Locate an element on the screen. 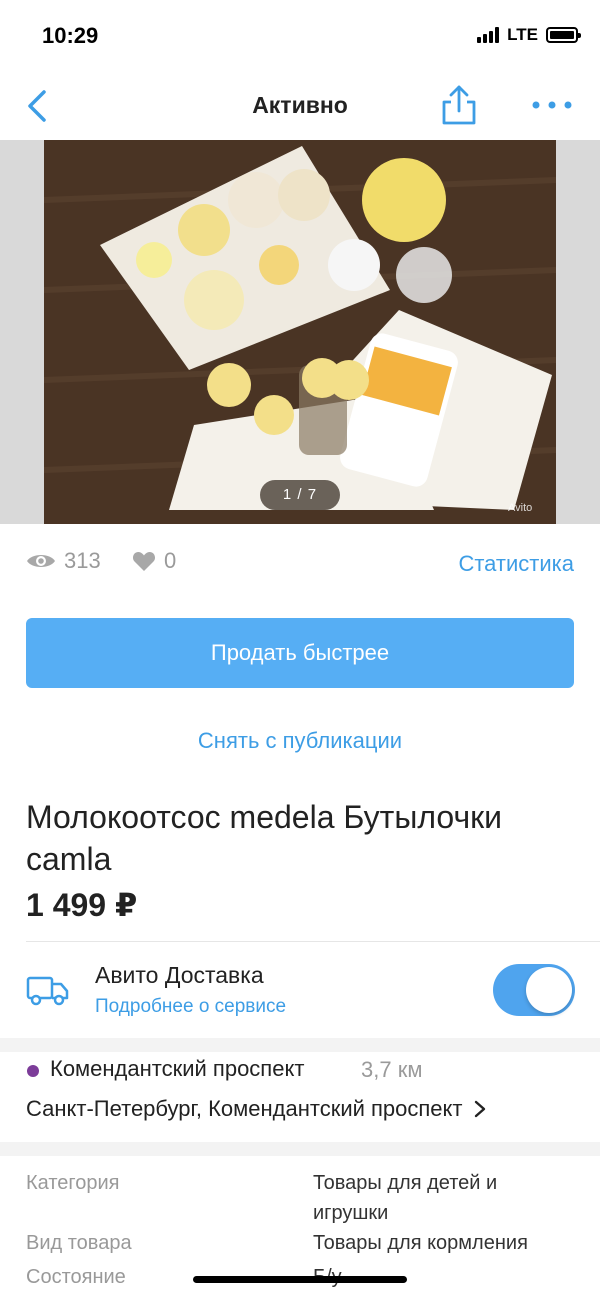 The image size is (600, 1298). delivery-toggle is located at coordinates (534, 990).